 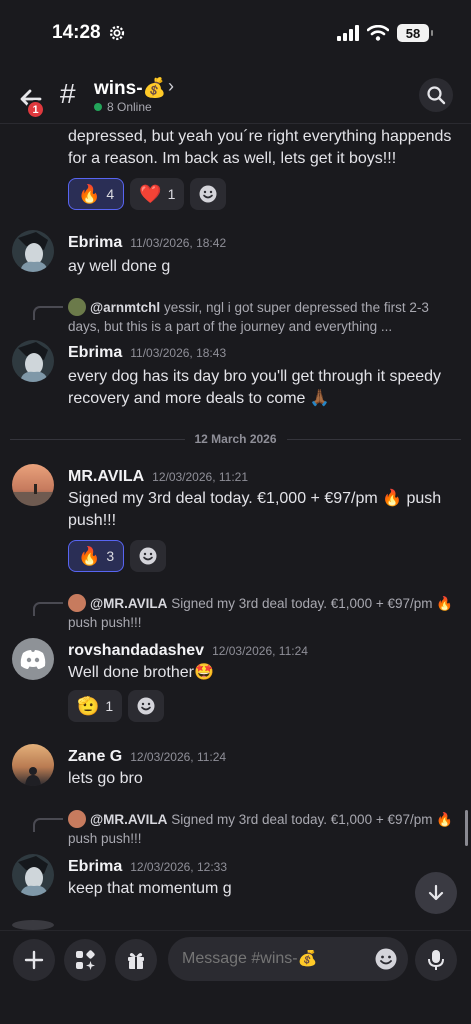 I want to click on message-header: rovshandadashev 12/03/2026, 11:24, so click(x=188, y=651).